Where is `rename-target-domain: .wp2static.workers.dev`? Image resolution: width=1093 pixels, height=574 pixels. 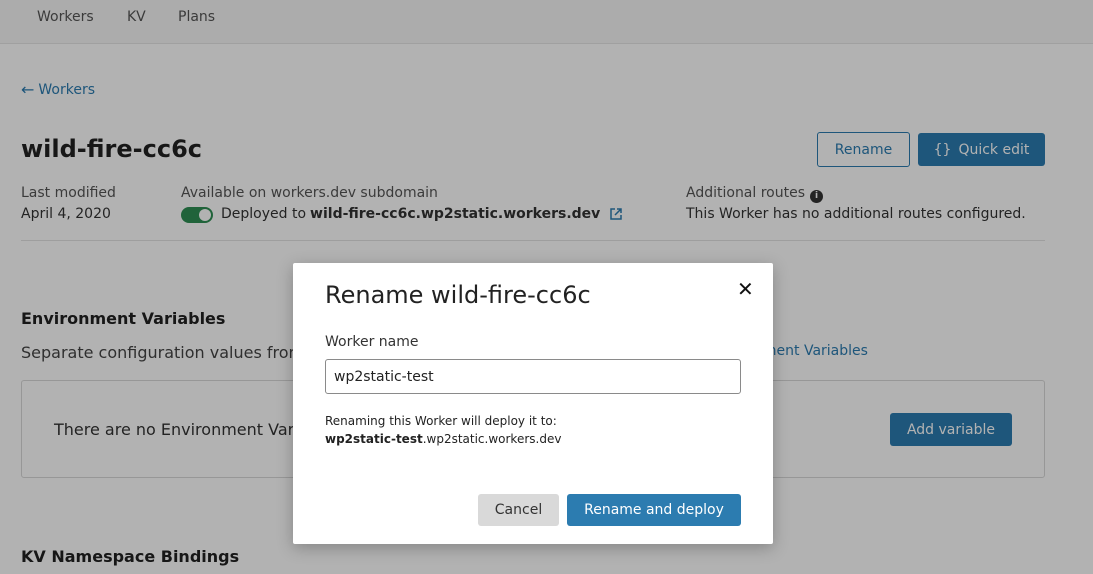 rename-target-domain: .wp2static.workers.dev is located at coordinates (492, 439).